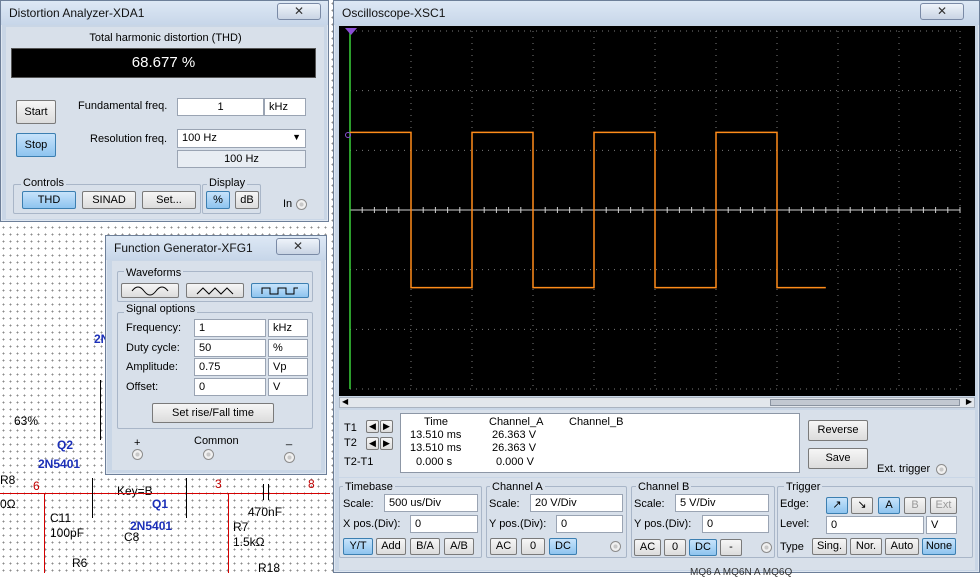 This screenshot has height=578, width=980. What do you see at coordinates (875, 525) in the screenshot?
I see `level-input: 0` at bounding box center [875, 525].